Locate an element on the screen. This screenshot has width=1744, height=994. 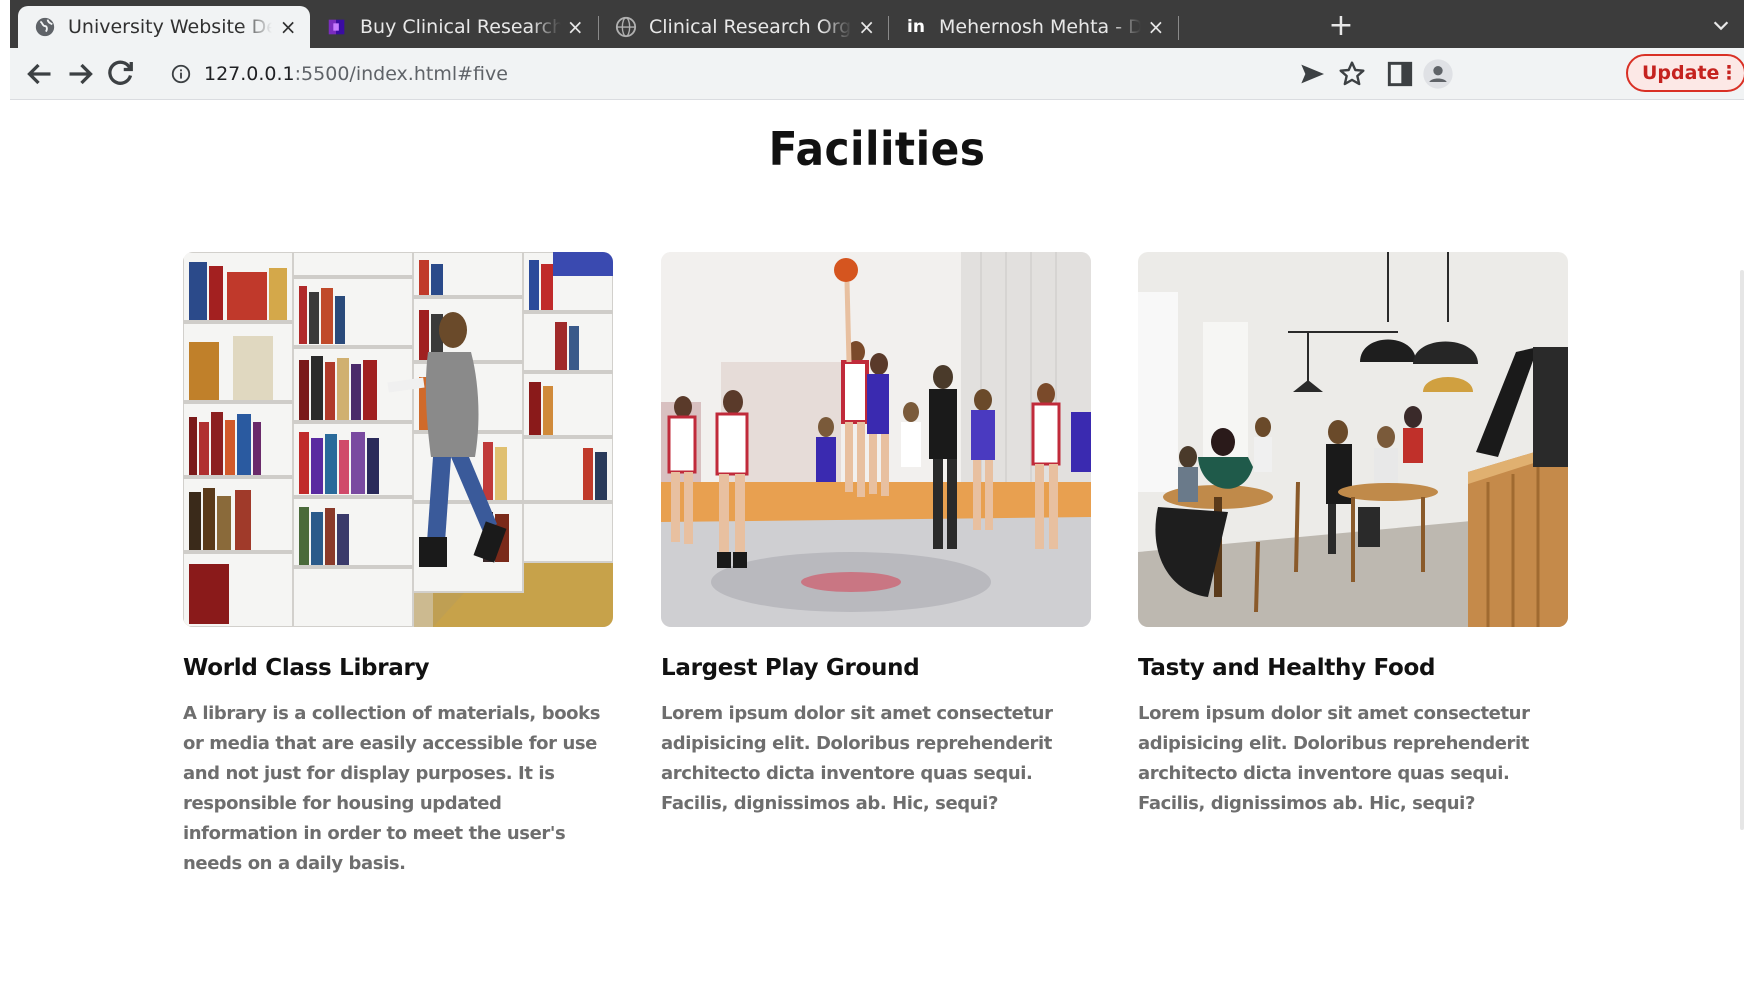
card-title: Tasty and Healthy Food is located at coordinates (1287, 668).